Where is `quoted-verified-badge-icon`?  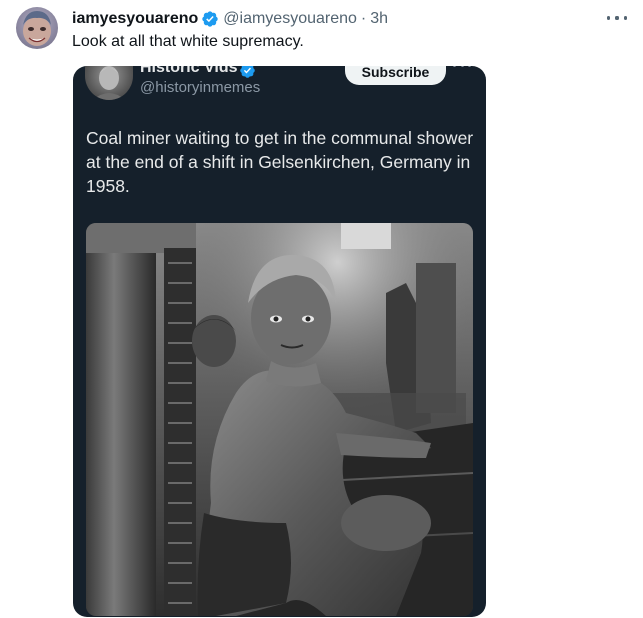
quoted-verified-badge-icon is located at coordinates (247, 72).